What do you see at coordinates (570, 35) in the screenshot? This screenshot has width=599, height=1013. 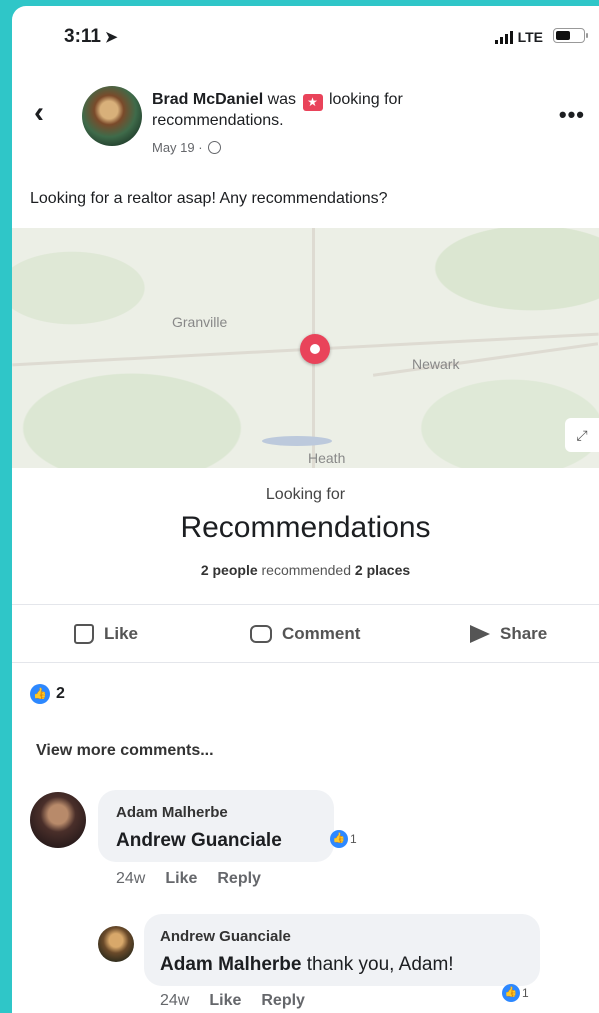 I see `battery-icon` at bounding box center [570, 35].